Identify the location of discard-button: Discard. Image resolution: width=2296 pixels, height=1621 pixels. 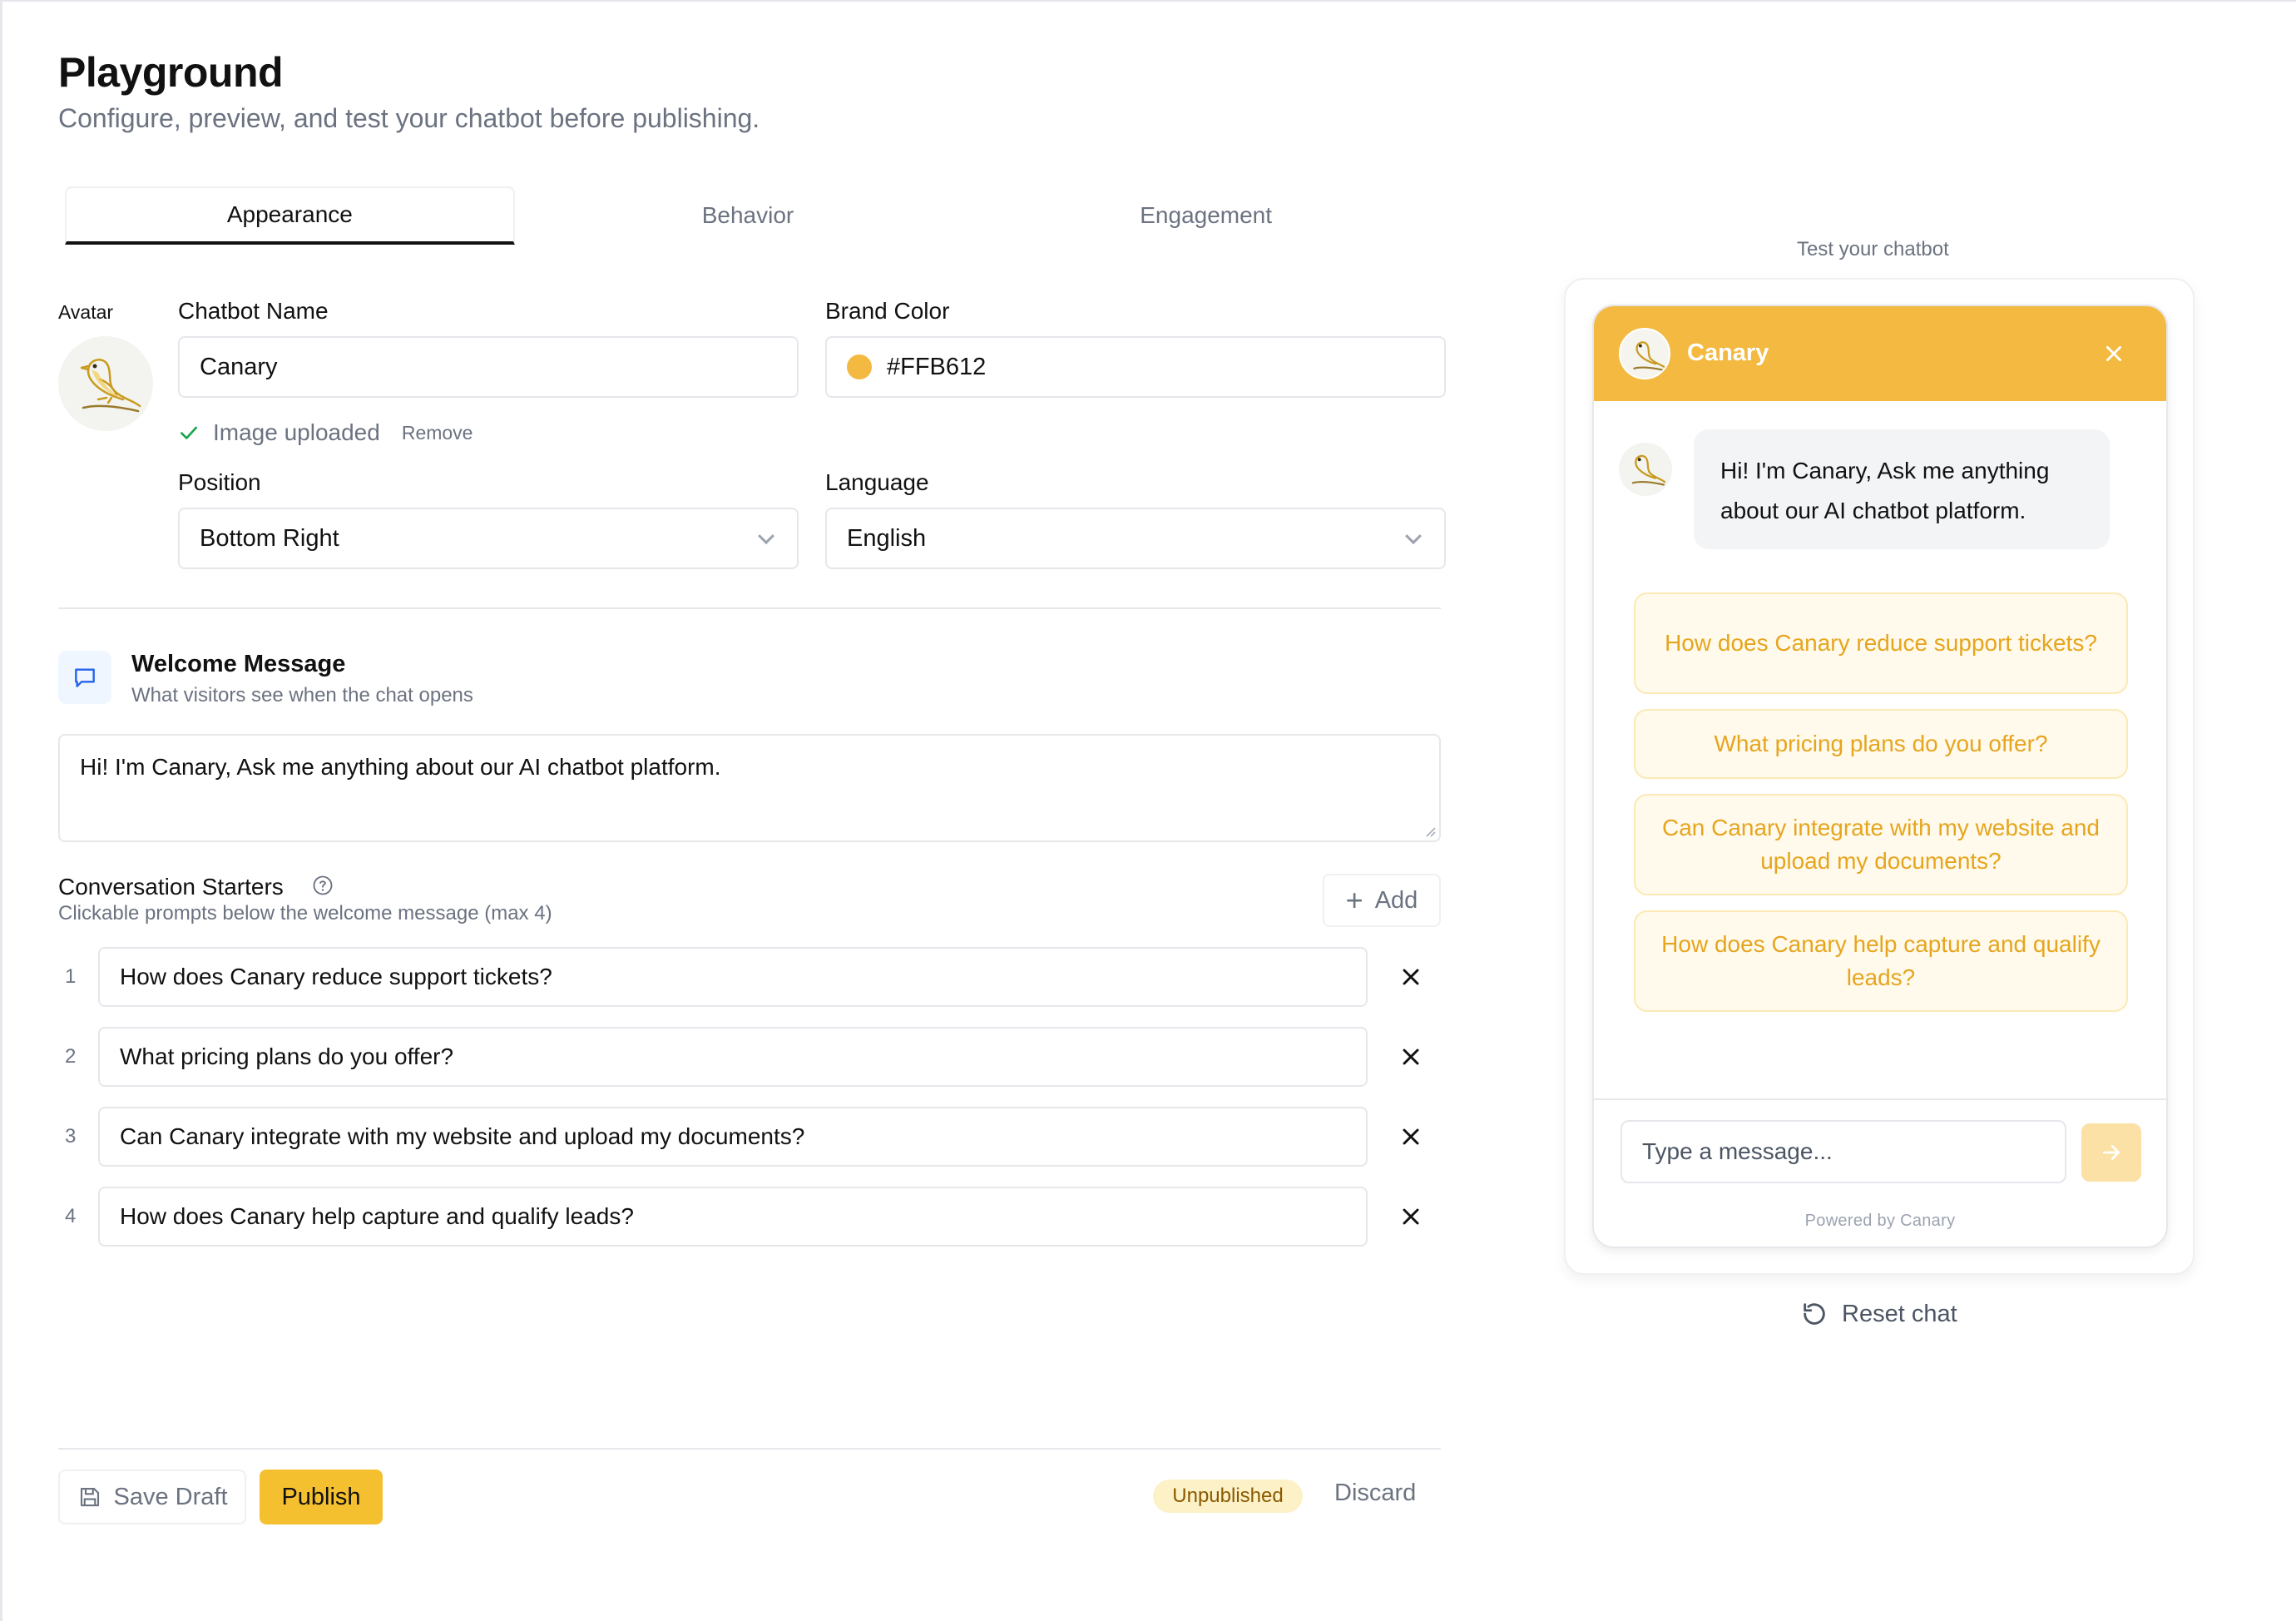
(1375, 1493).